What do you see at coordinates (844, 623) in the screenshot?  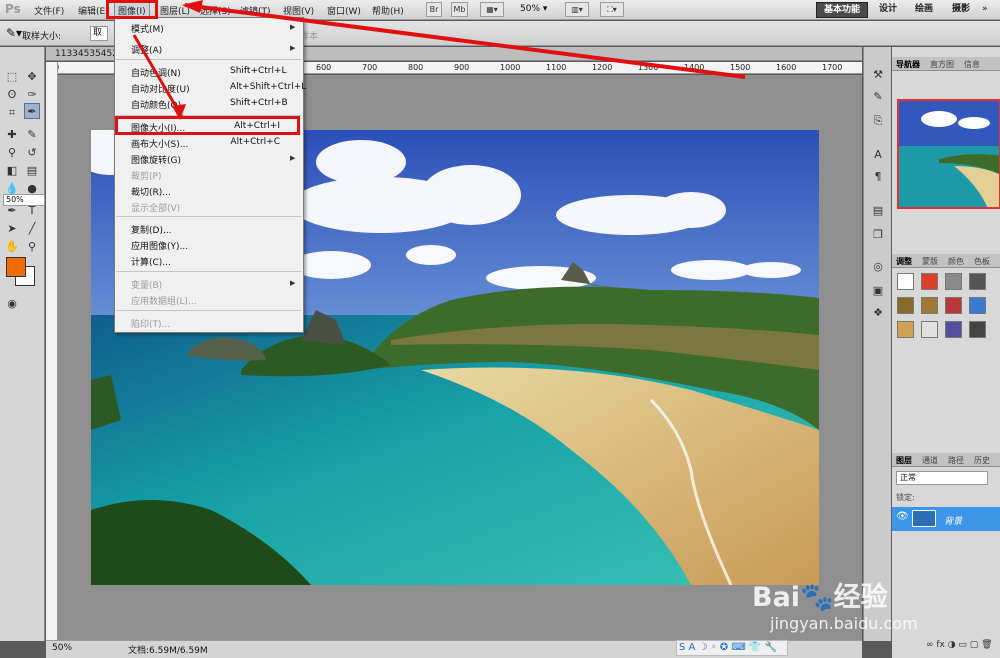 I see `baidu-watermark-url: jingyan.baidu.com` at bounding box center [844, 623].